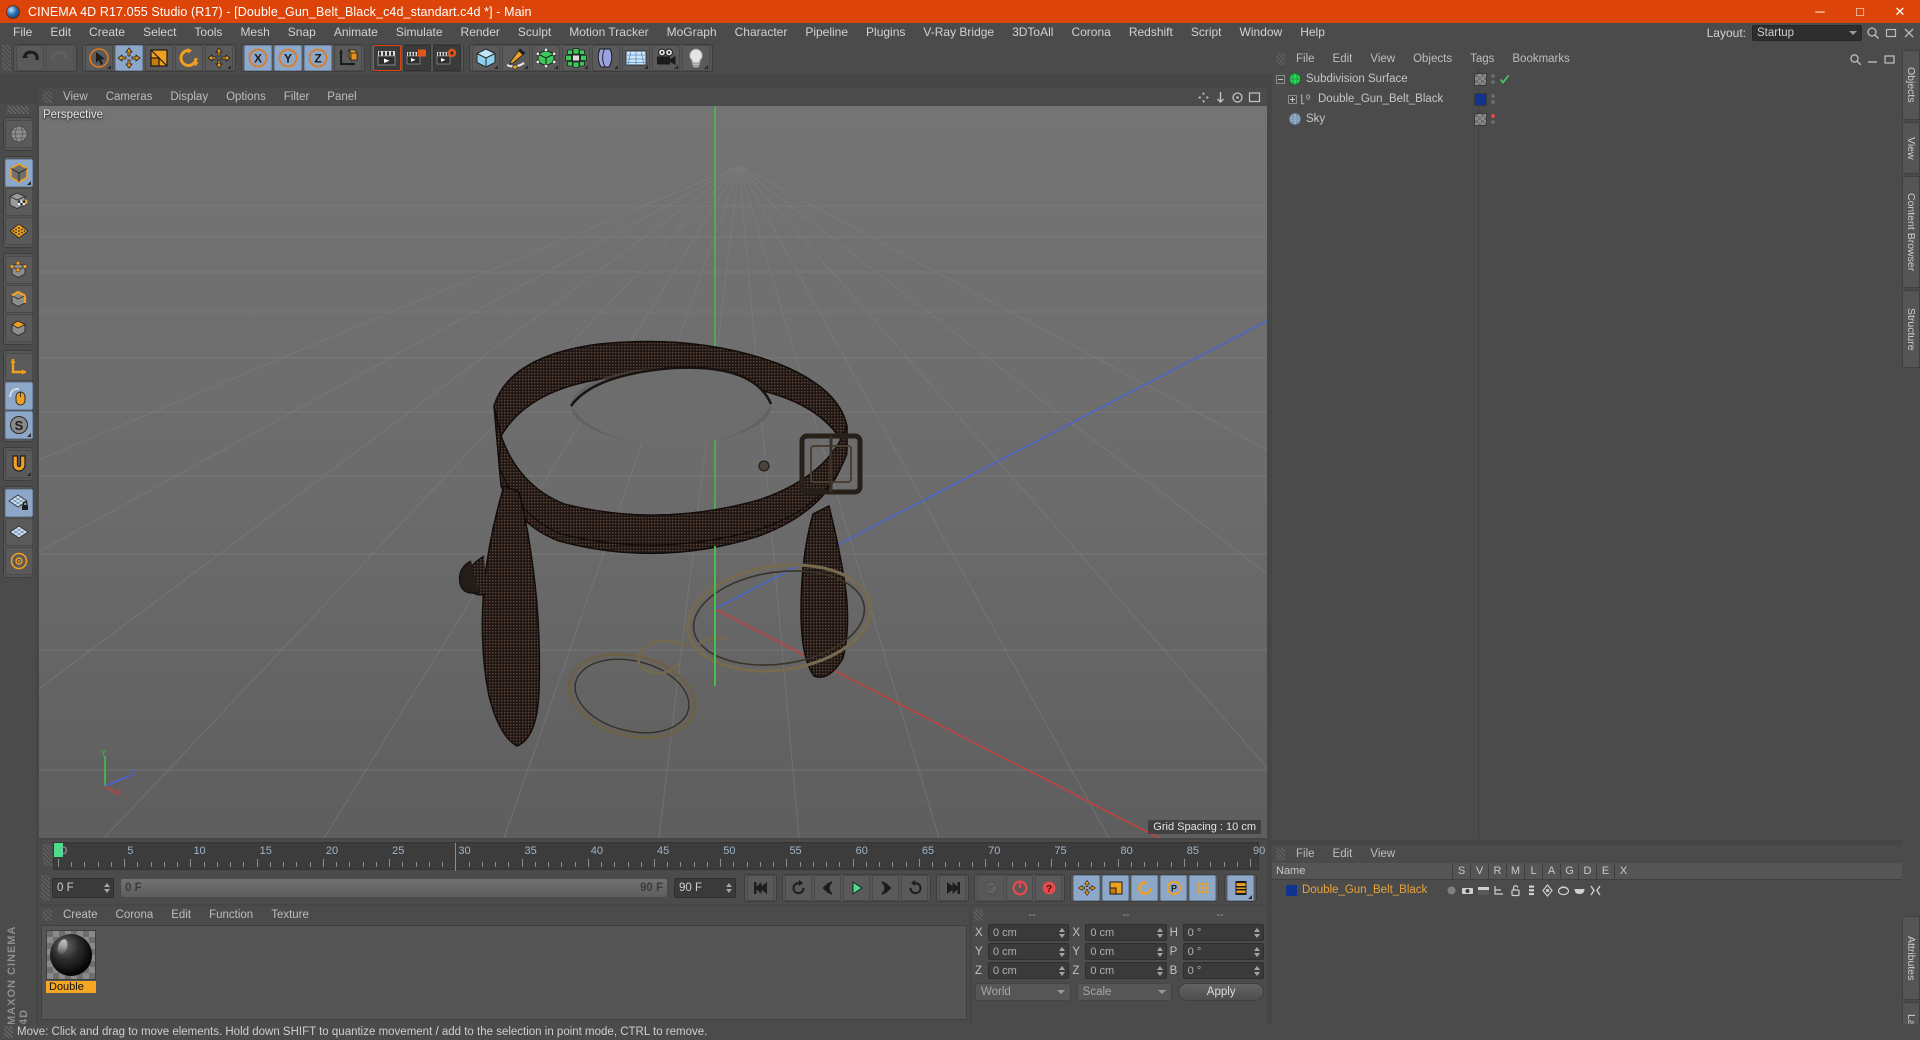  What do you see at coordinates (47, 855) in the screenshot?
I see `timeline-grip` at bounding box center [47, 855].